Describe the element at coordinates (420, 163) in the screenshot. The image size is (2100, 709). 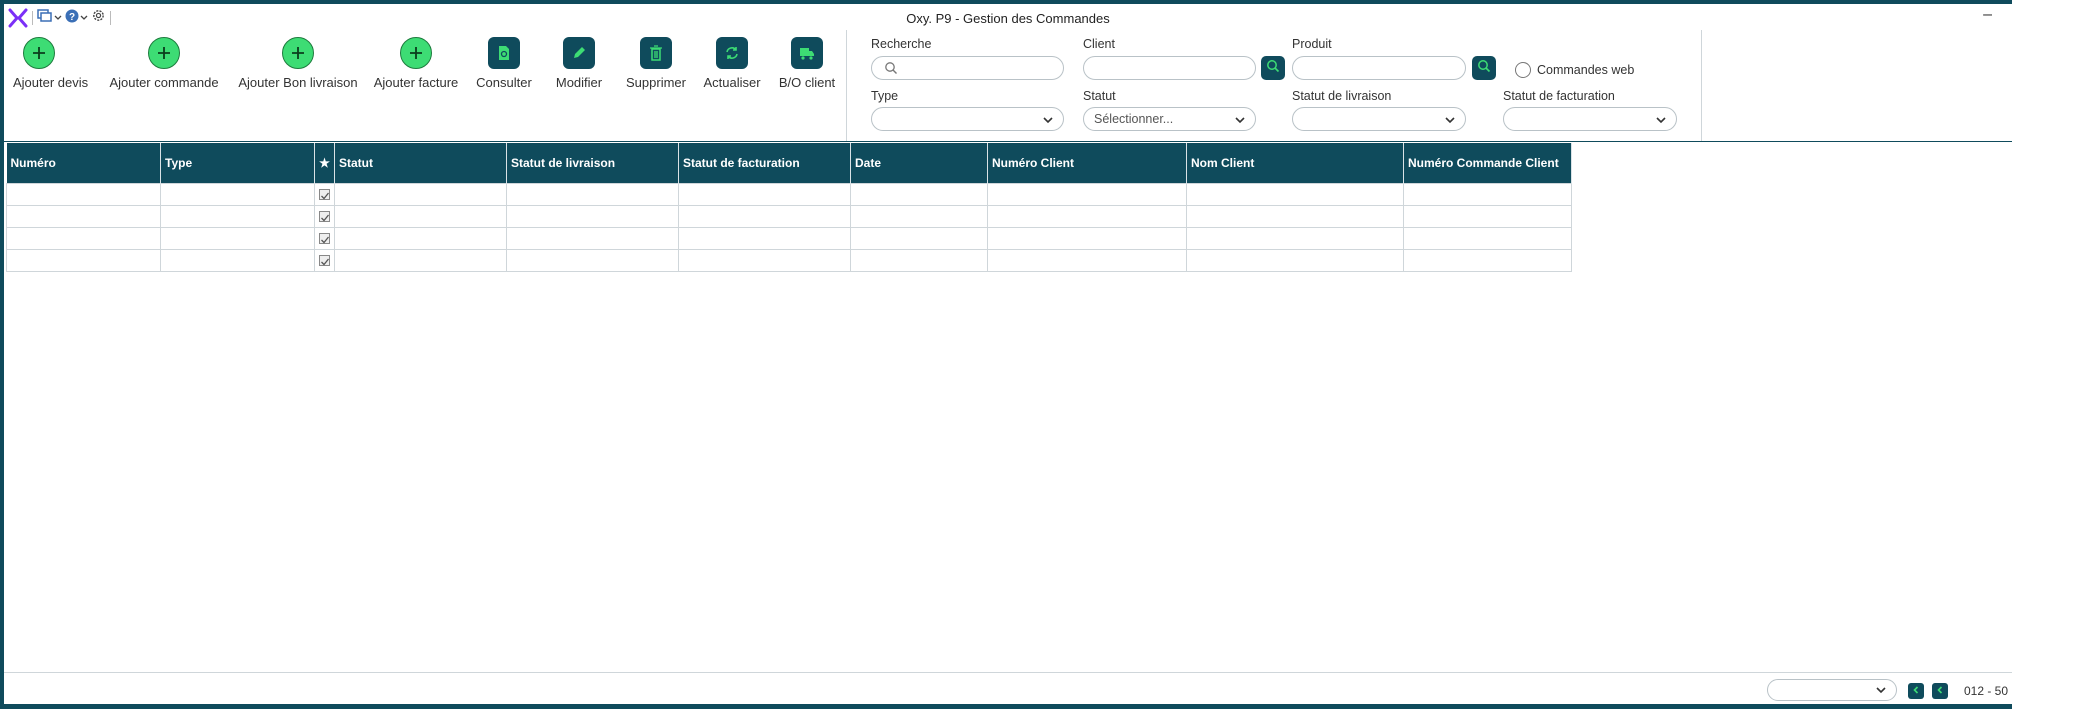
I see `column-header-status: Statut` at that location.